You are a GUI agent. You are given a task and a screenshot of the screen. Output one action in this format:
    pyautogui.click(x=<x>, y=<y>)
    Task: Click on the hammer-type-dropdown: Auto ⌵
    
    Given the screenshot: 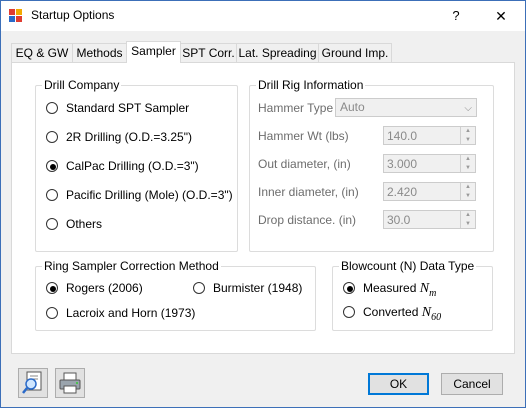 What is the action you would take?
    pyautogui.click(x=406, y=107)
    